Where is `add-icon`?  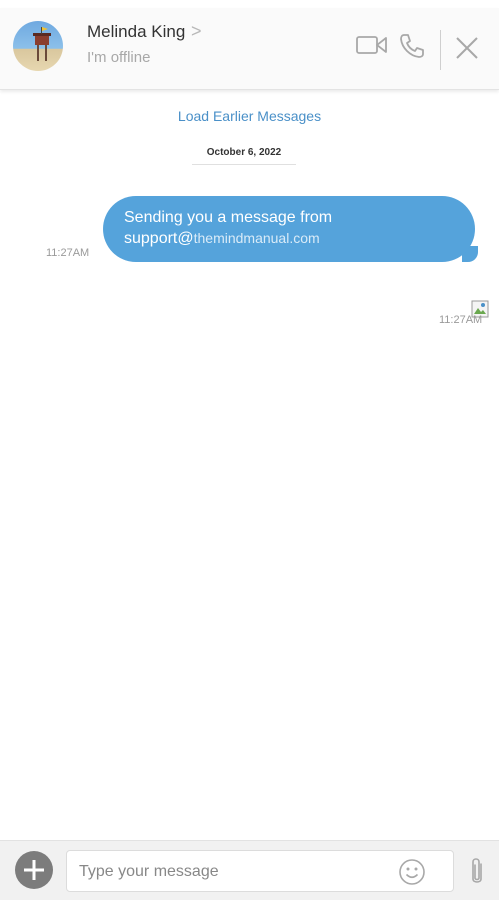
add-icon is located at coordinates (34, 870).